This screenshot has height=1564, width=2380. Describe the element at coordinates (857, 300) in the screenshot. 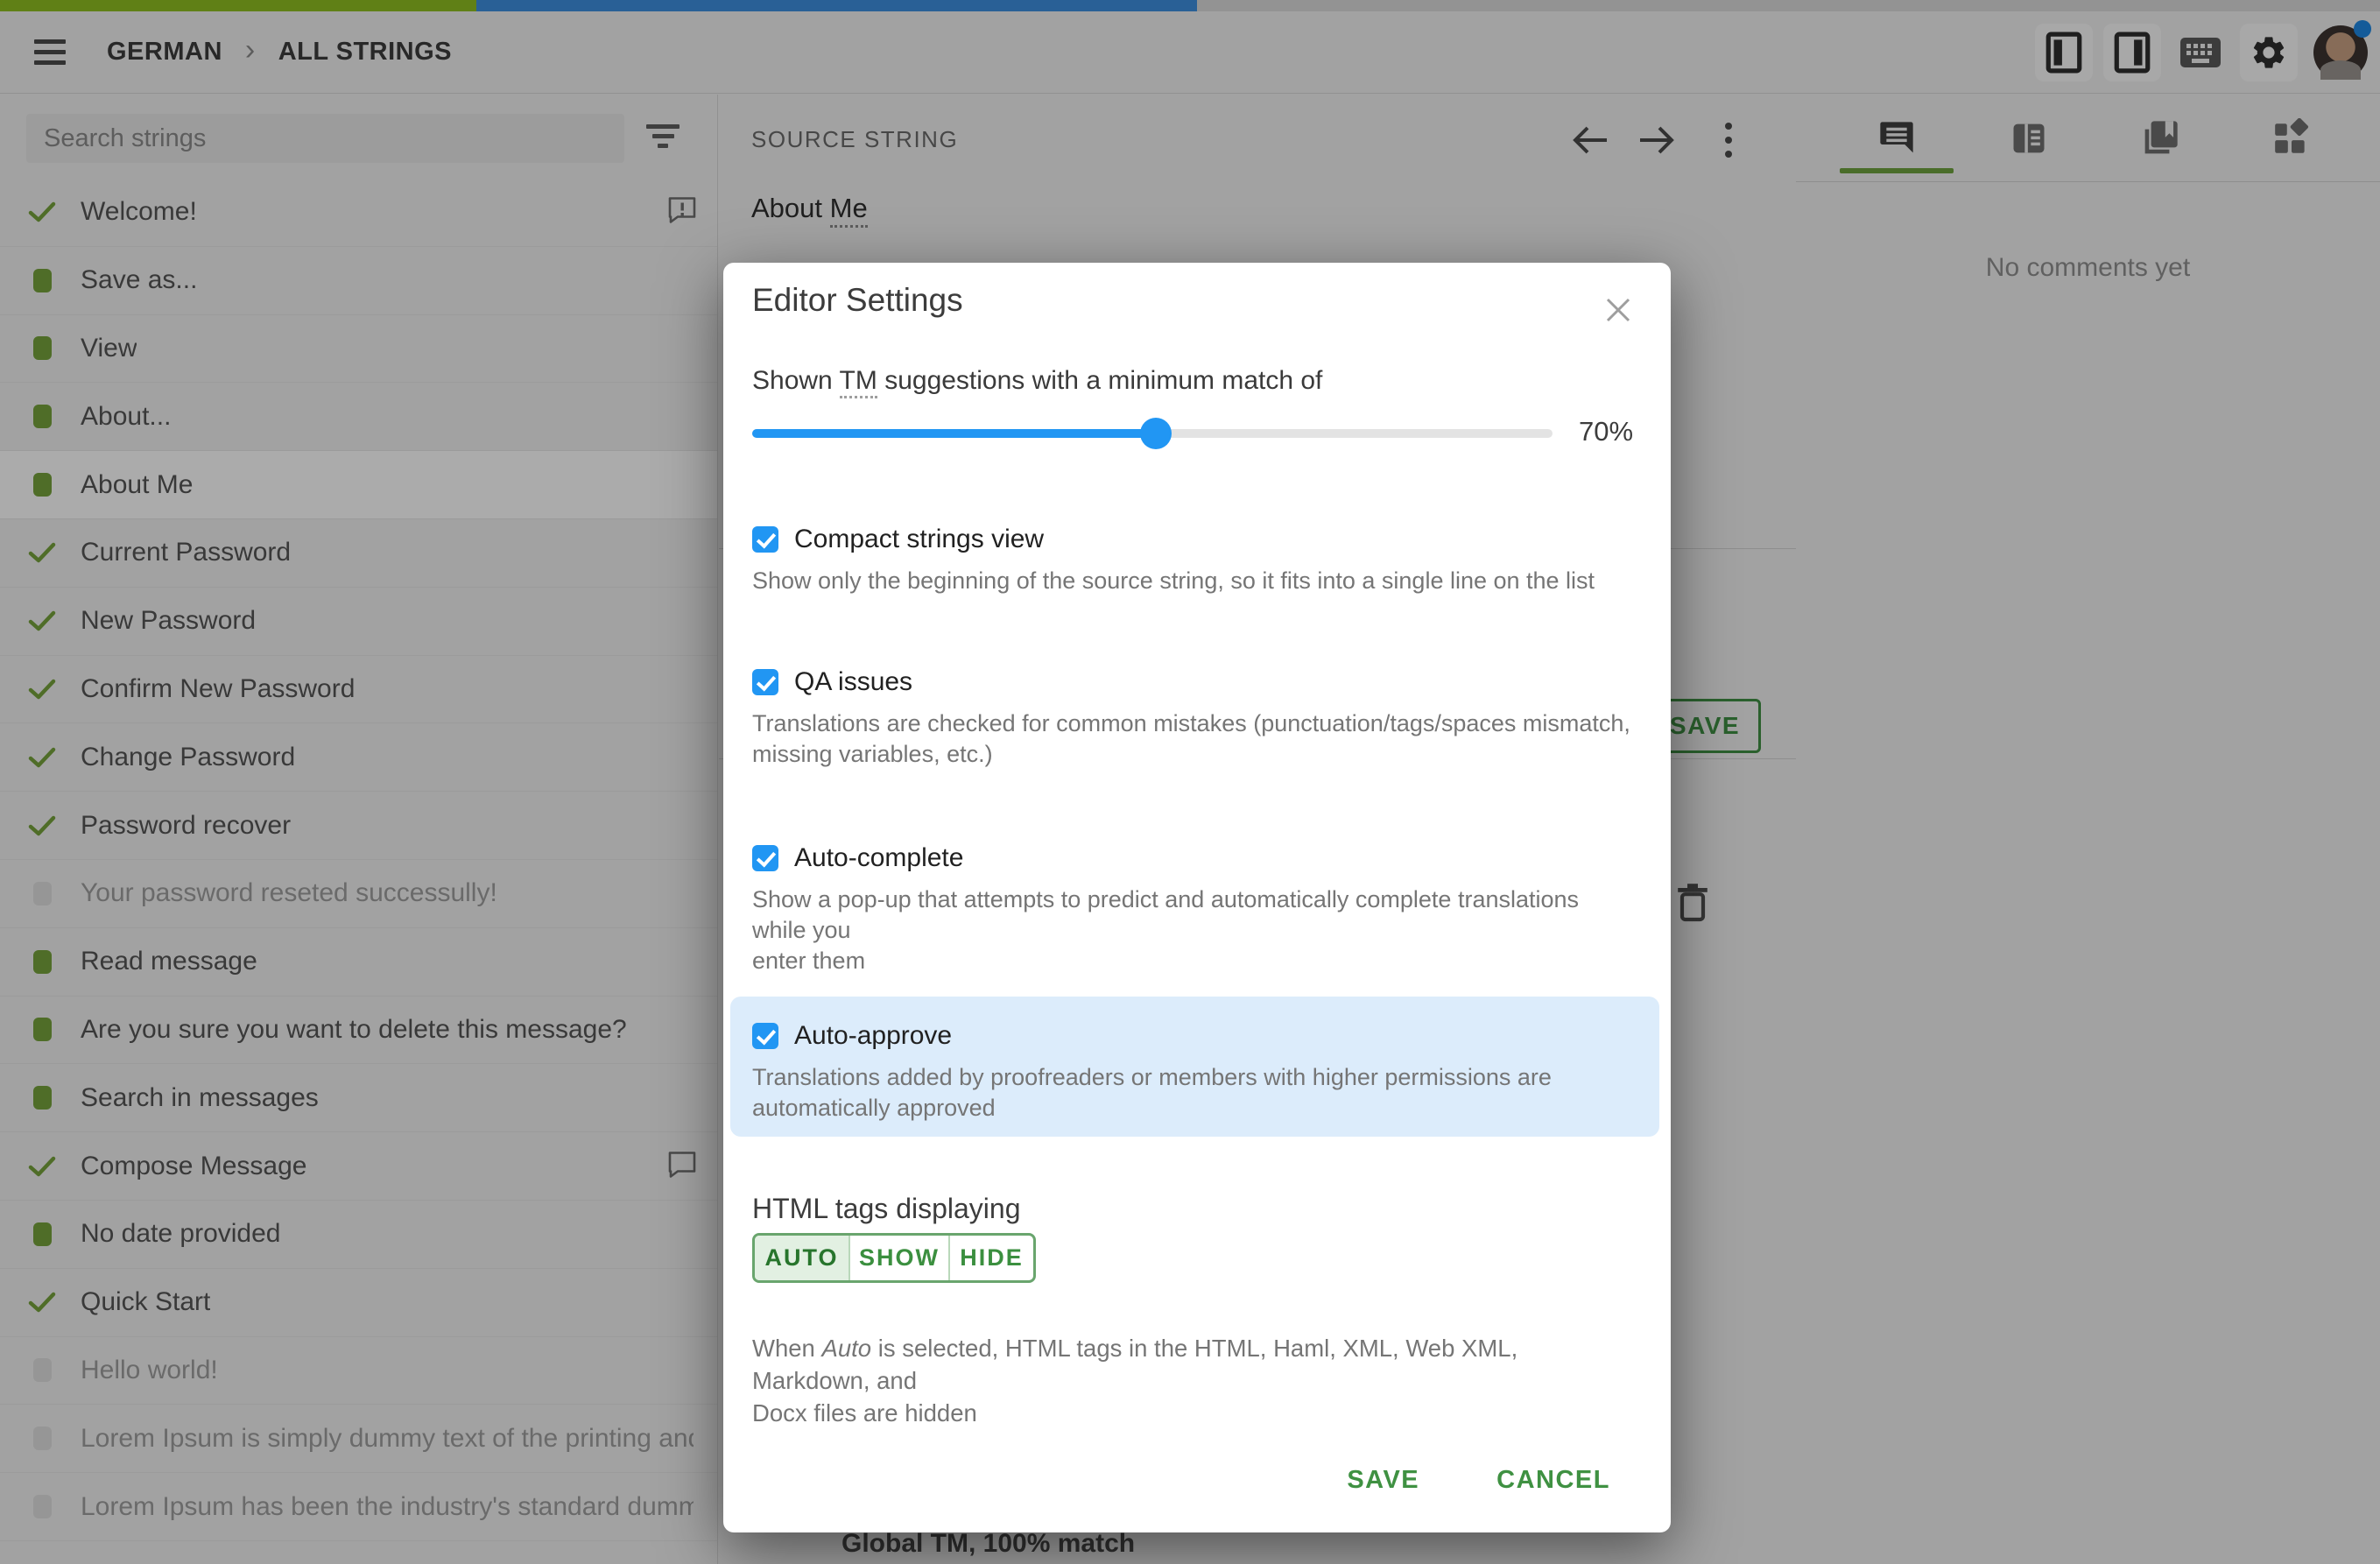

I see `modal-title: Editor Settings` at that location.